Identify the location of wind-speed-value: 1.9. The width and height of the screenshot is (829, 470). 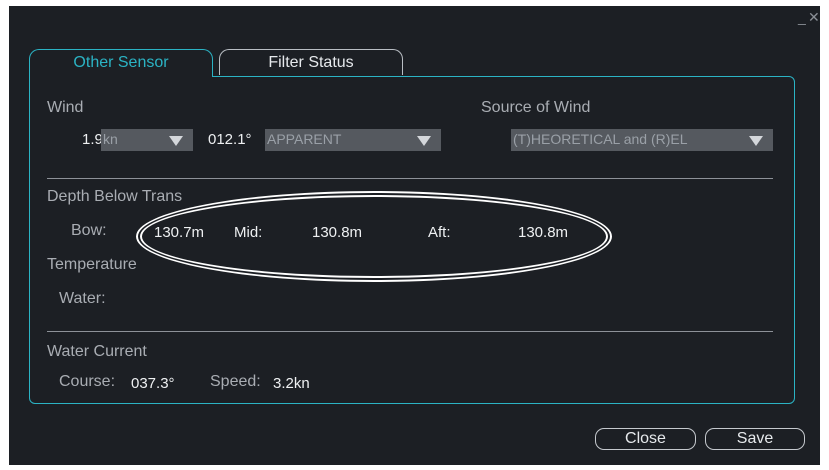
(92, 139).